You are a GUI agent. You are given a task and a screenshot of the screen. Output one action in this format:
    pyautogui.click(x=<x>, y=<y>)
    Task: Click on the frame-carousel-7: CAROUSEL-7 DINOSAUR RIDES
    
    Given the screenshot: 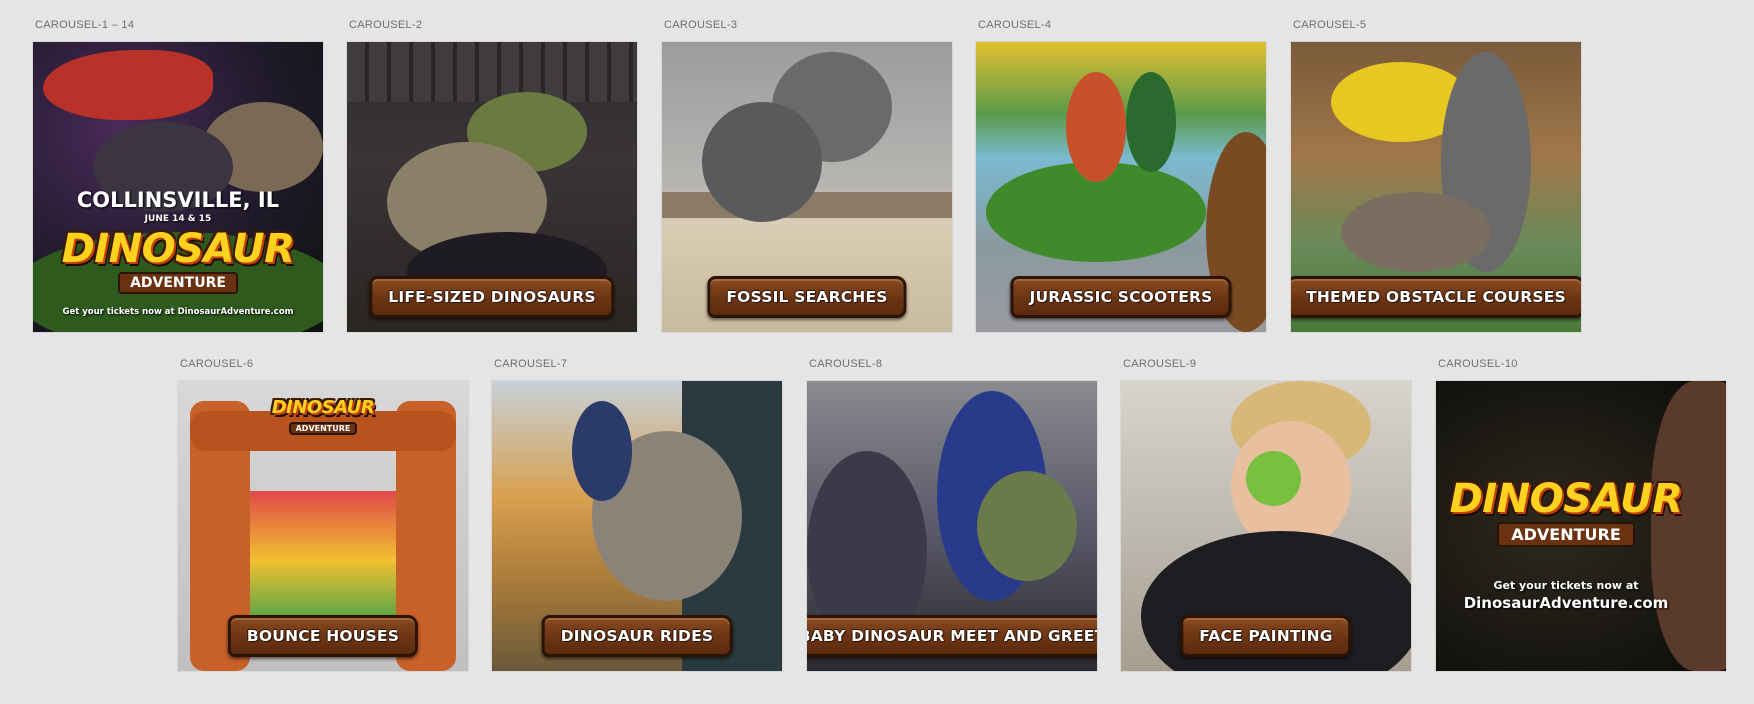 What is the action you would take?
    pyautogui.click(x=637, y=514)
    